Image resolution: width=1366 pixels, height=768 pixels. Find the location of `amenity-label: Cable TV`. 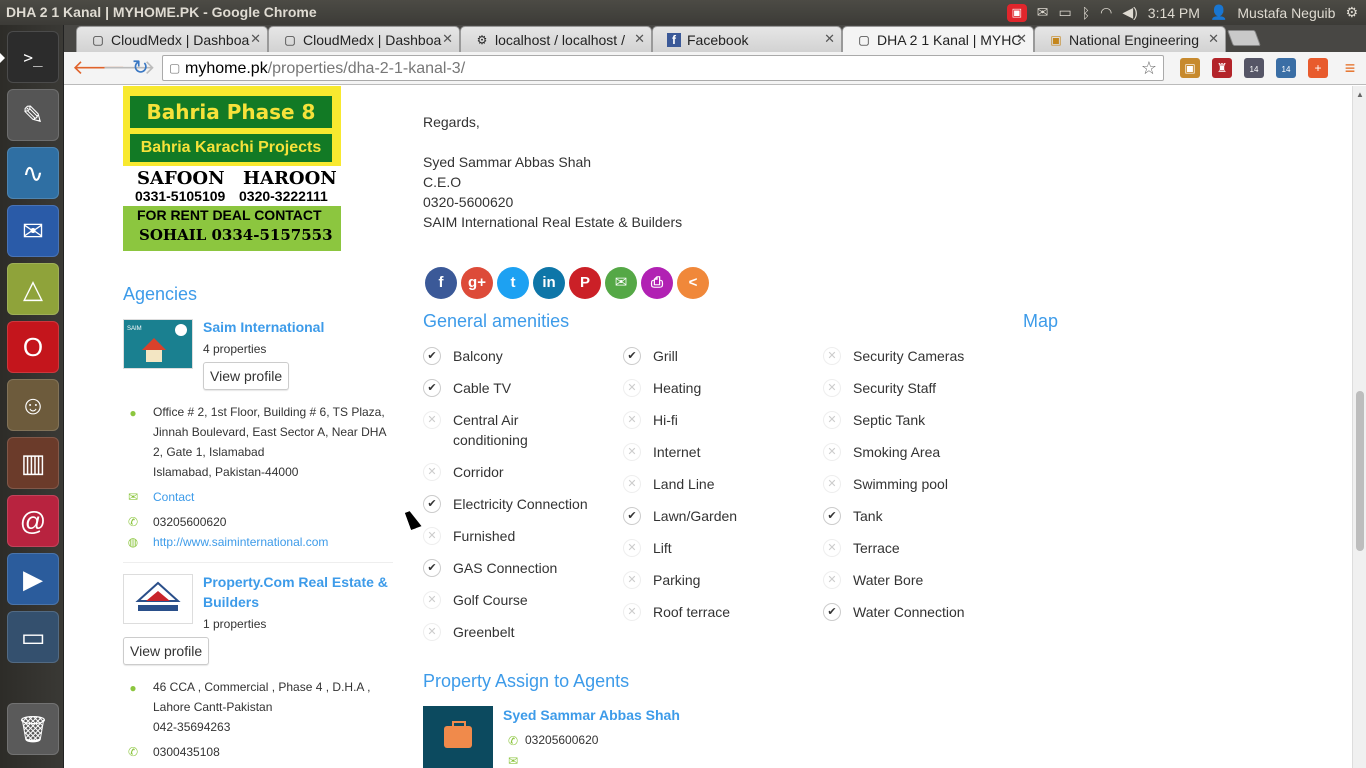

amenity-label: Cable TV is located at coordinates (482, 388).